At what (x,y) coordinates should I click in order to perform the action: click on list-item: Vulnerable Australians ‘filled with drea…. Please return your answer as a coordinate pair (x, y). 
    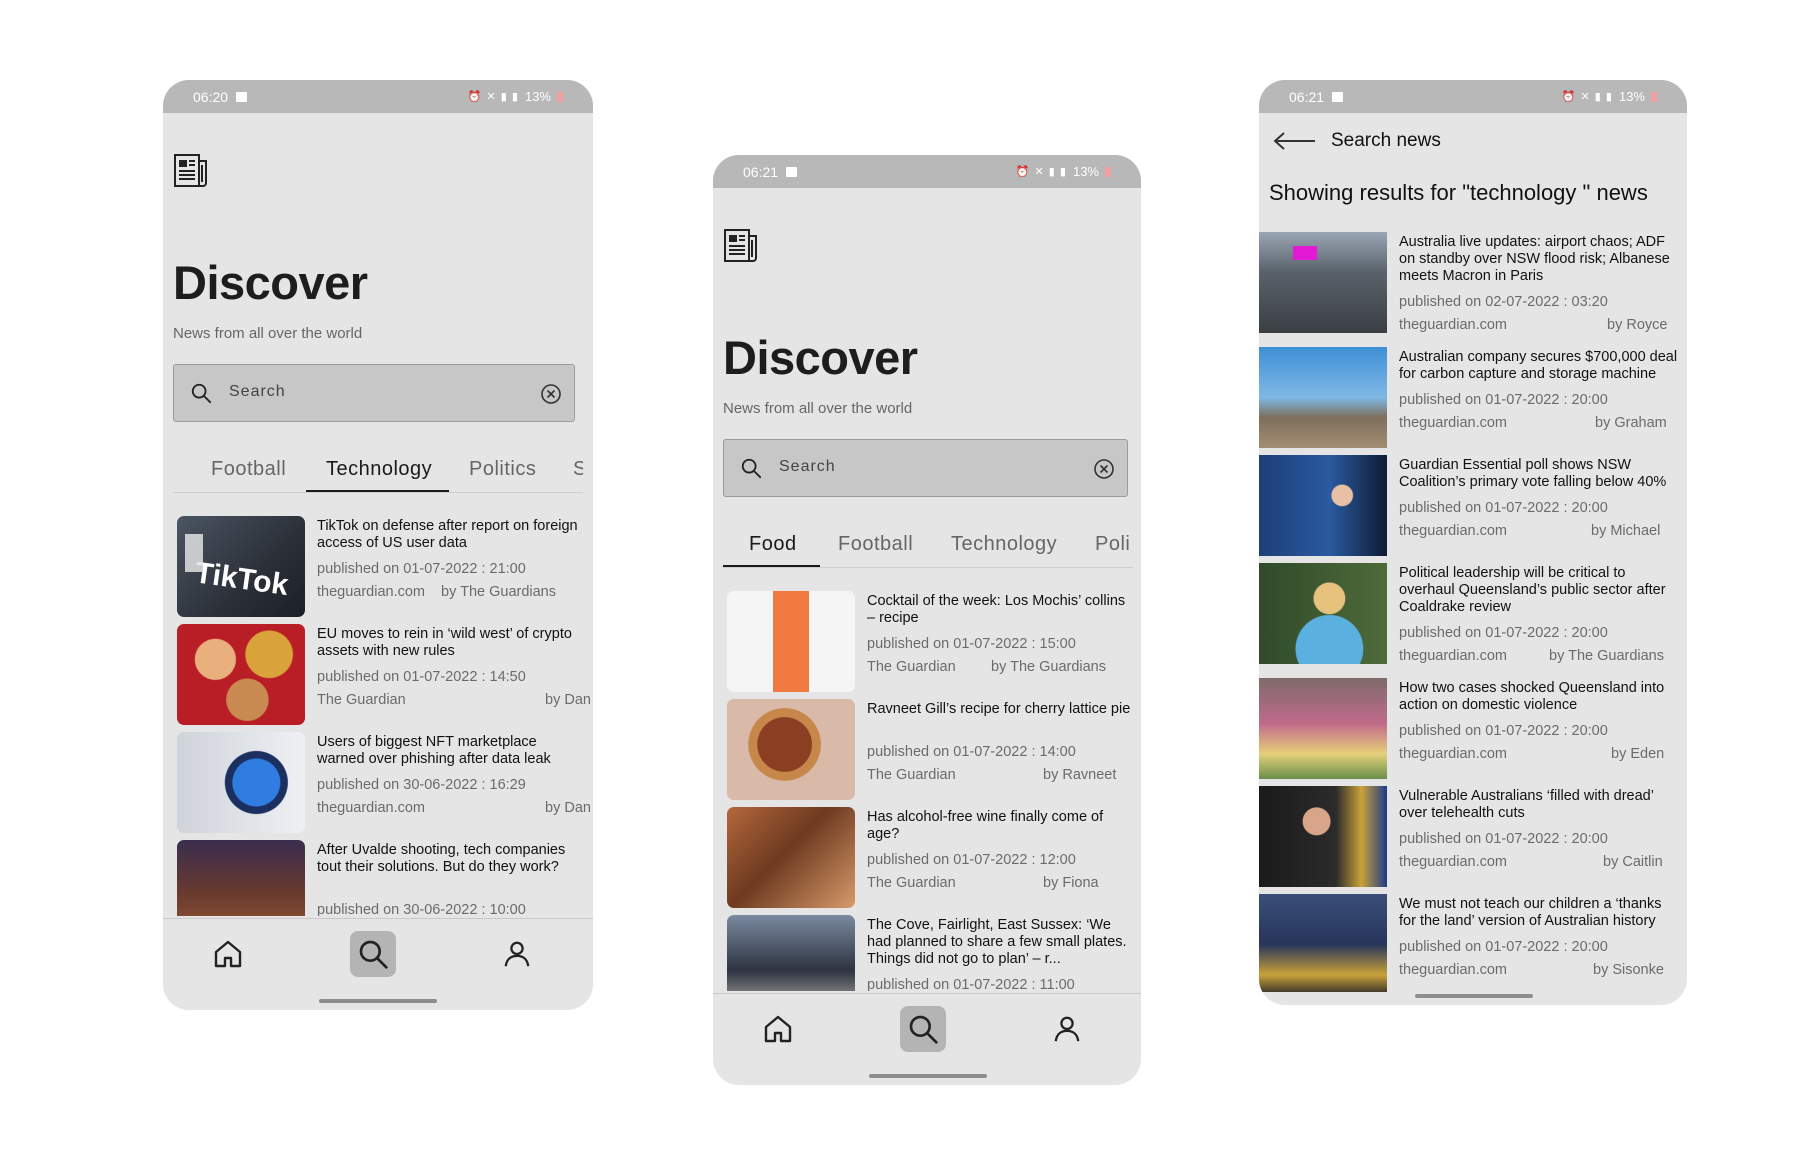
    Looking at the image, I should click on (1473, 837).